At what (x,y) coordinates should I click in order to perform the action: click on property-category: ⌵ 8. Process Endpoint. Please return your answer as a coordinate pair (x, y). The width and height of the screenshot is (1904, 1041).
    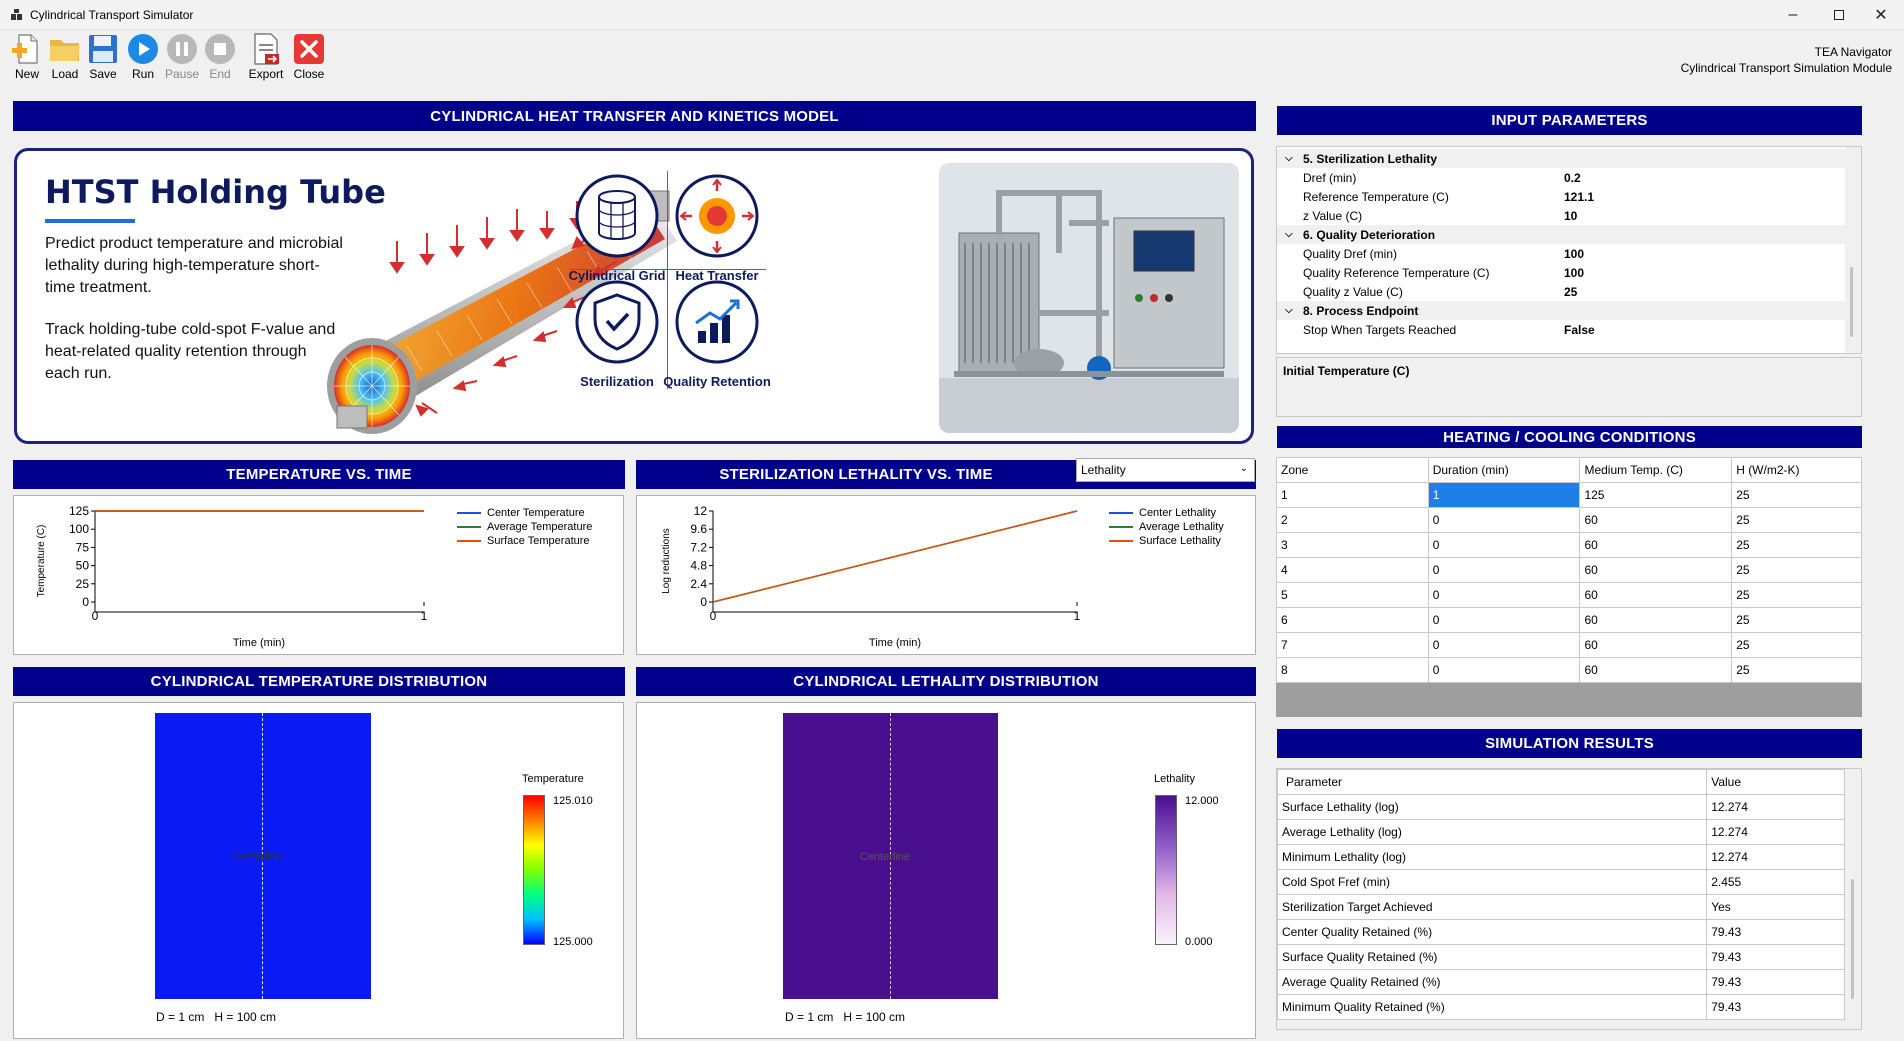
    Looking at the image, I should click on (1561, 310).